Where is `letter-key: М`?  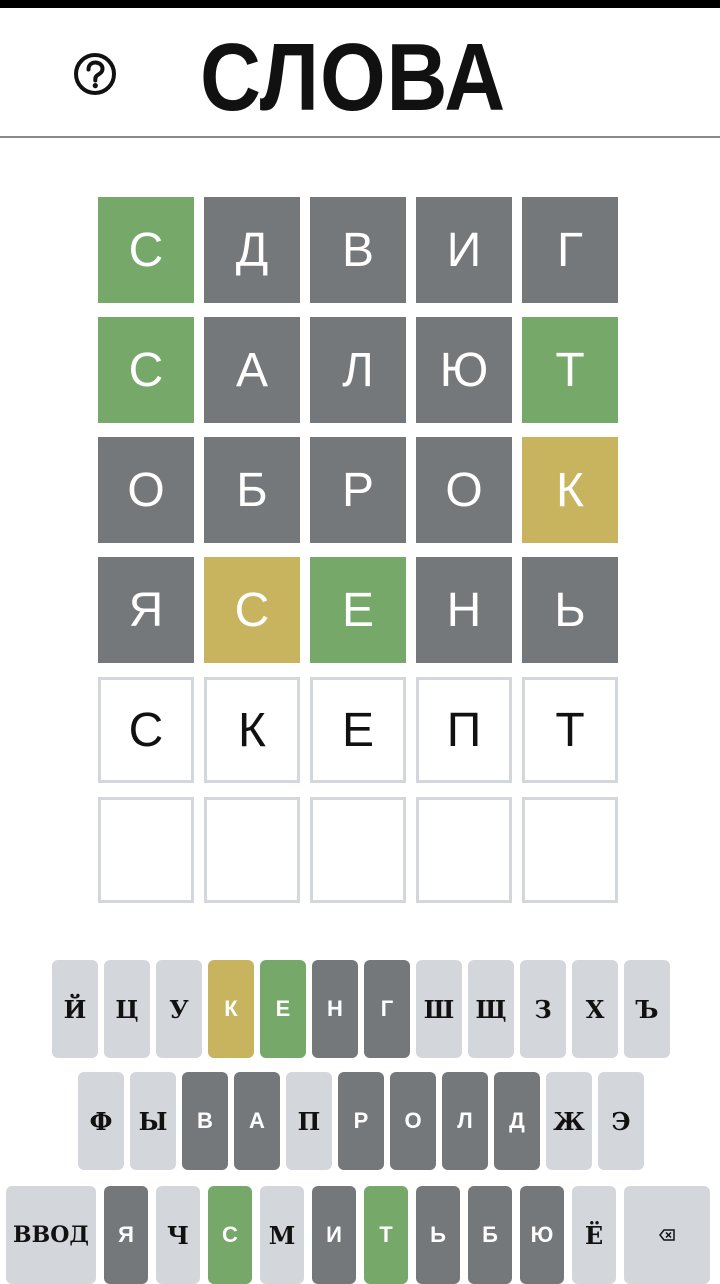 letter-key: М is located at coordinates (282, 1235).